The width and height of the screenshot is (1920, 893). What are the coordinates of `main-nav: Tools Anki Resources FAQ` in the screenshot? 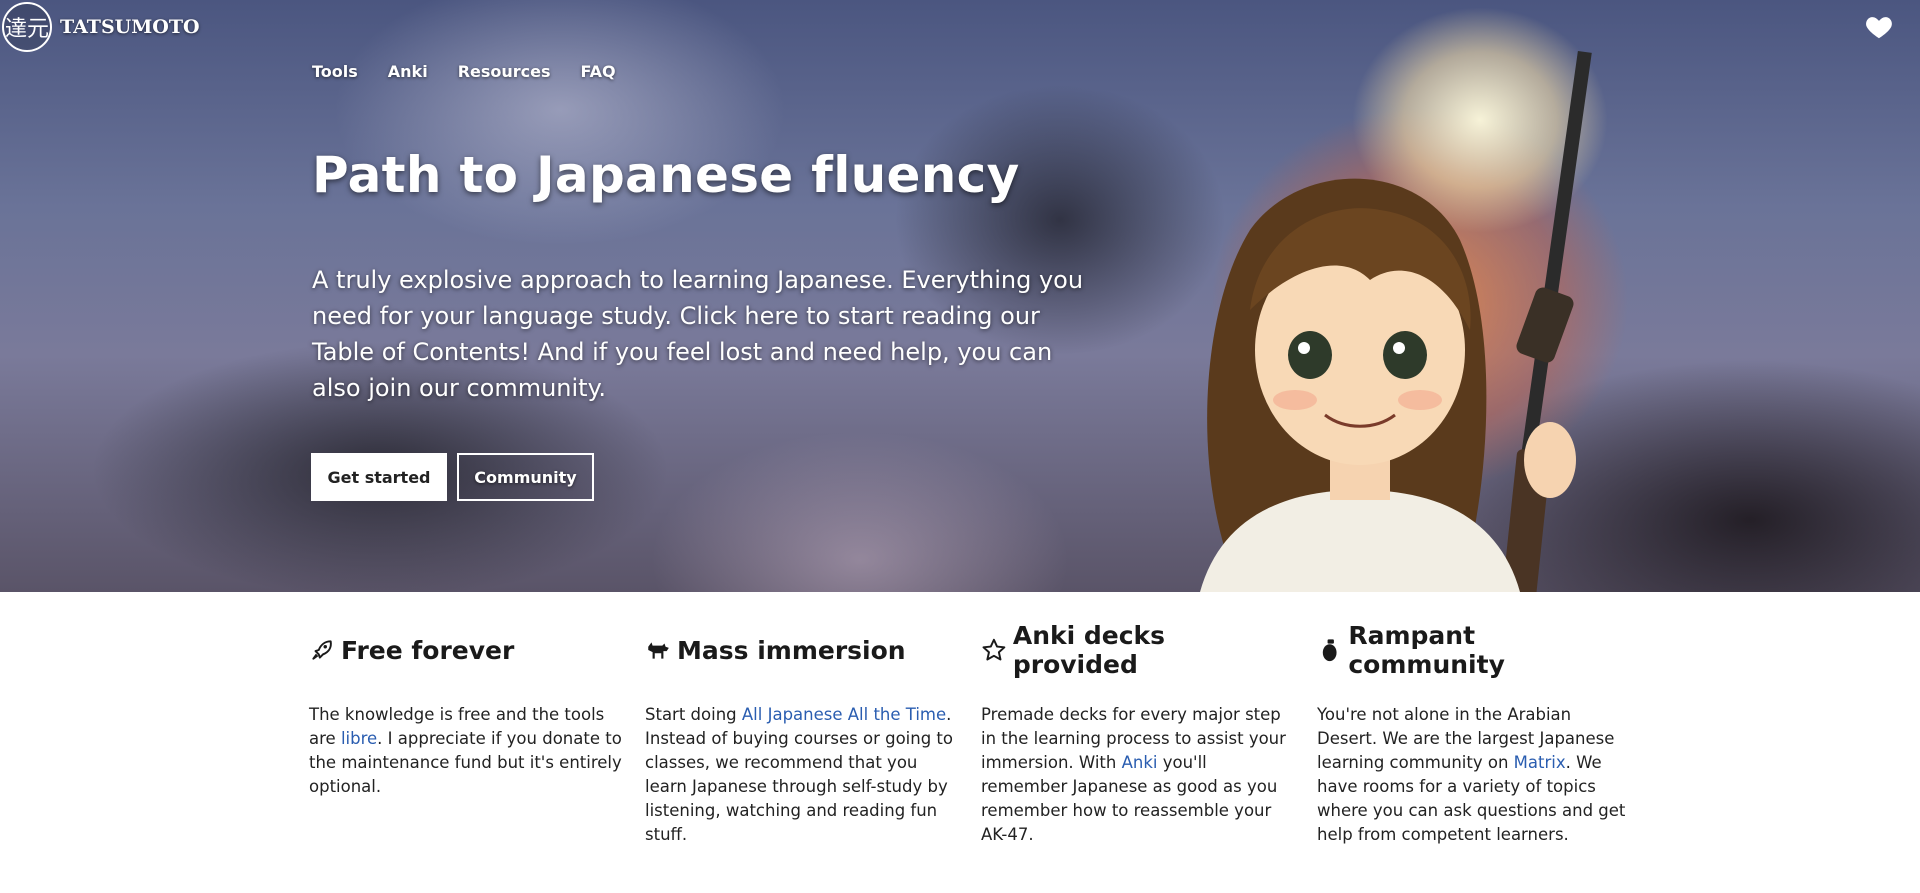 It's located at (464, 71).